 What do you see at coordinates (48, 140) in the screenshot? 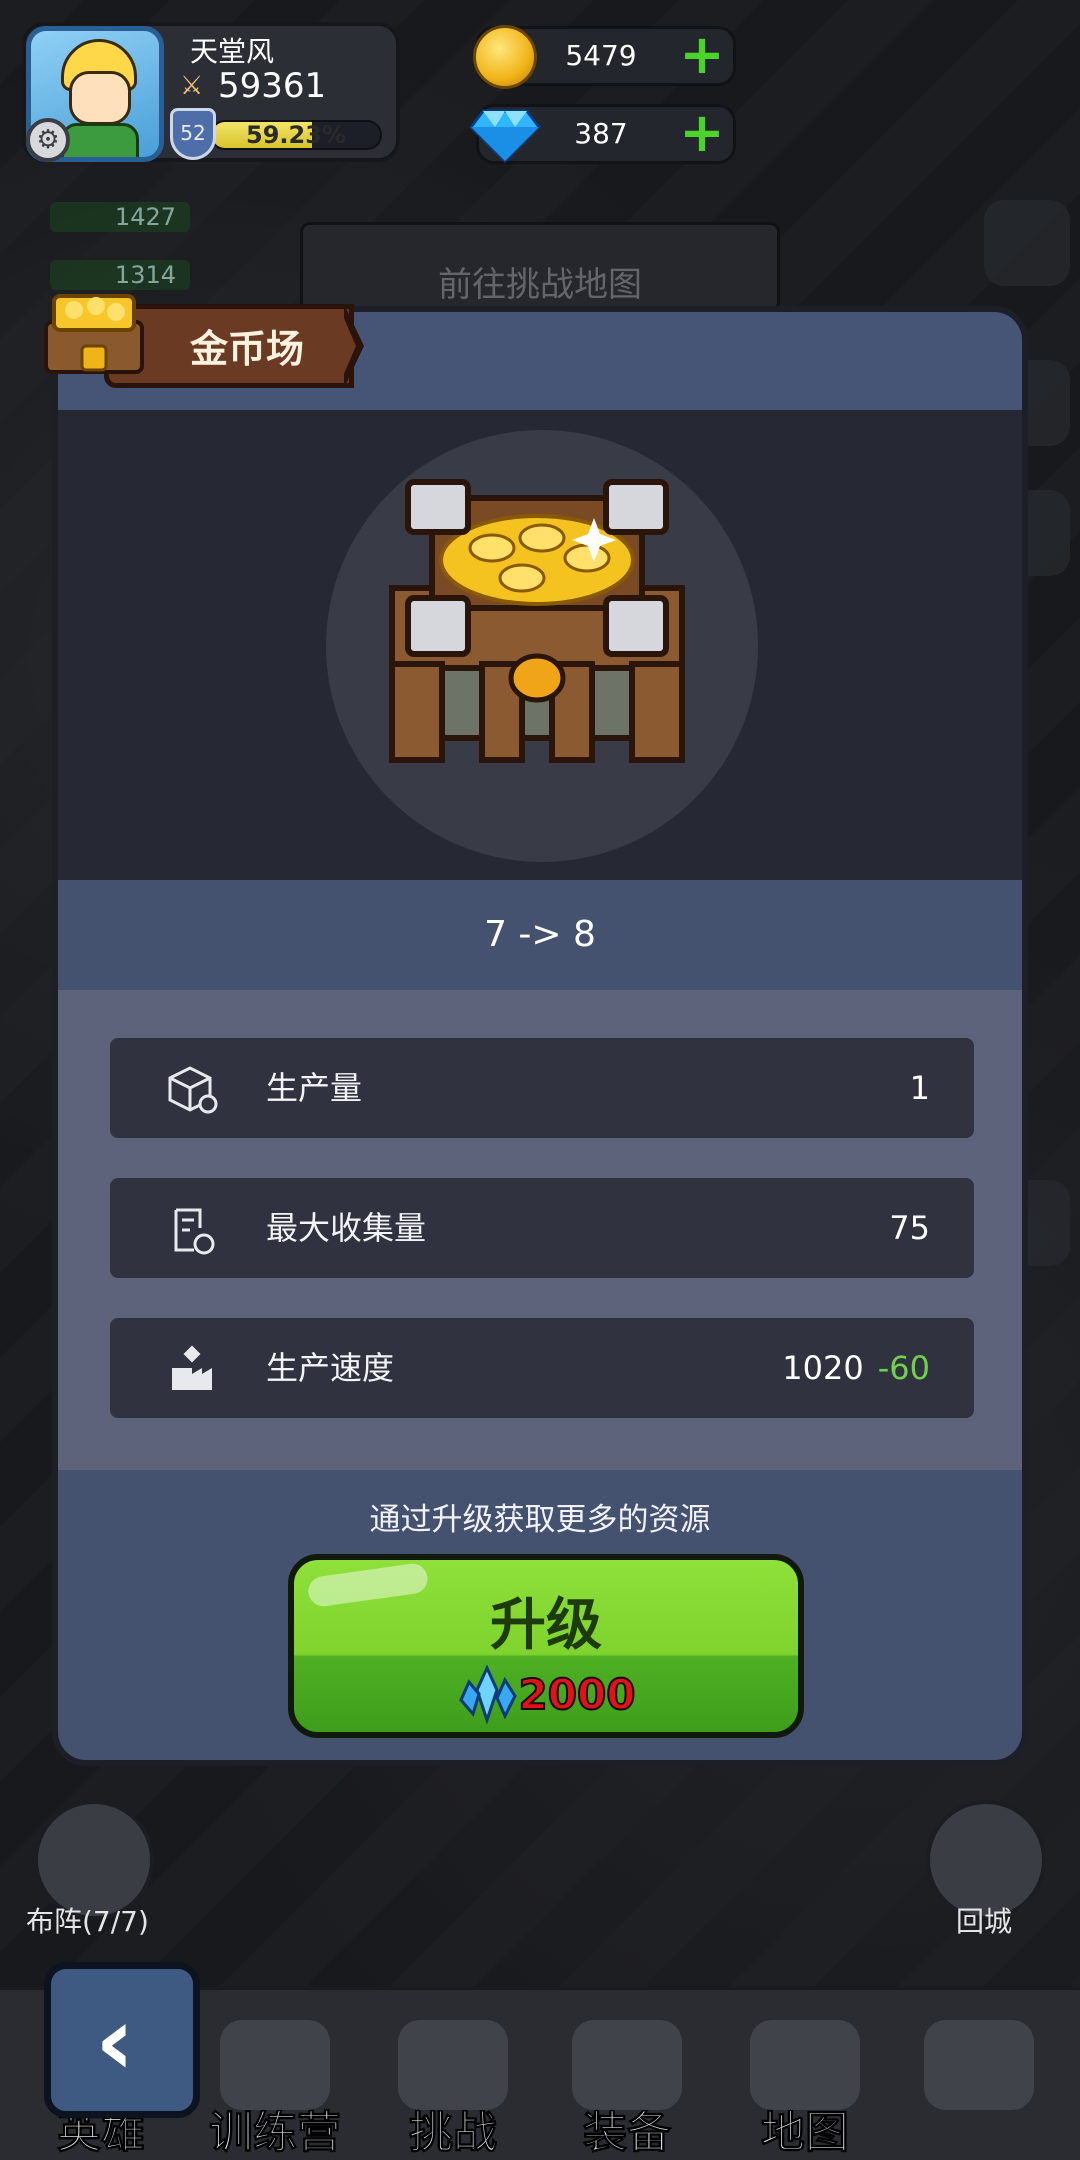
I see `settings-gear-icon: ⚙` at bounding box center [48, 140].